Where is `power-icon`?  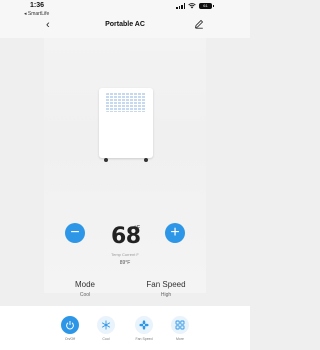 power-icon is located at coordinates (70, 325).